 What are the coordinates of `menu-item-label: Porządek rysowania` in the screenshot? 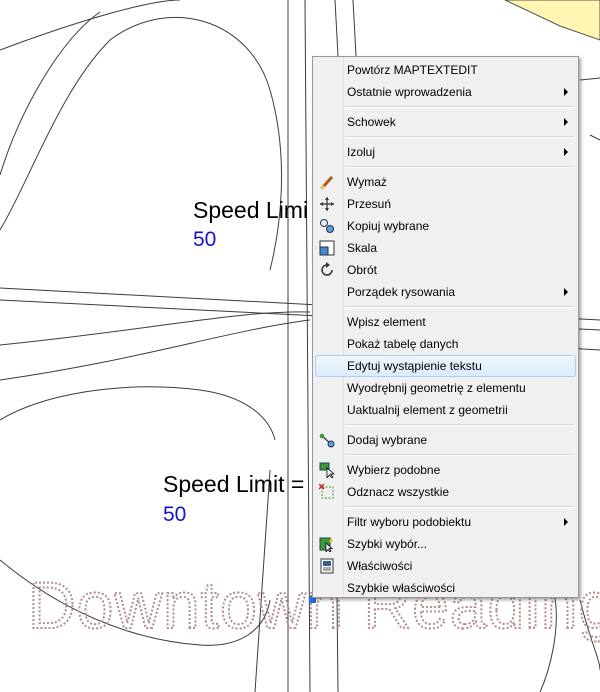 It's located at (401, 292).